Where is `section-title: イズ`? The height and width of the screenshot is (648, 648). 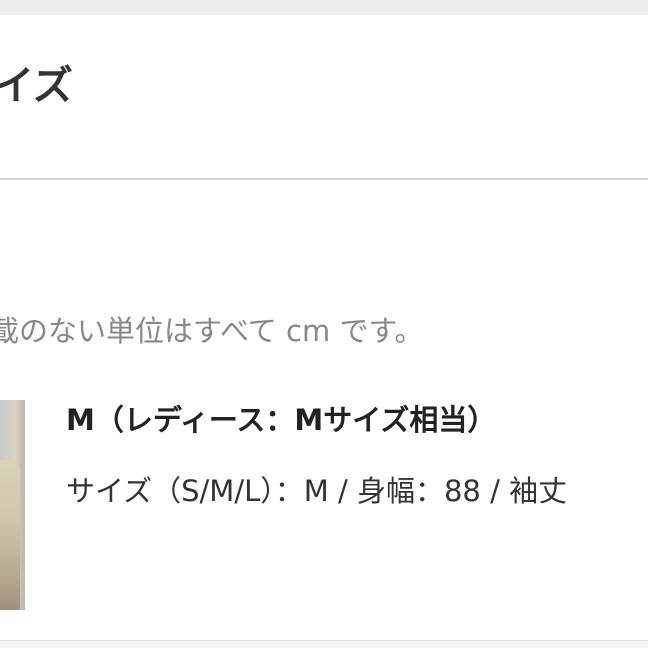 section-title: イズ is located at coordinates (36, 86).